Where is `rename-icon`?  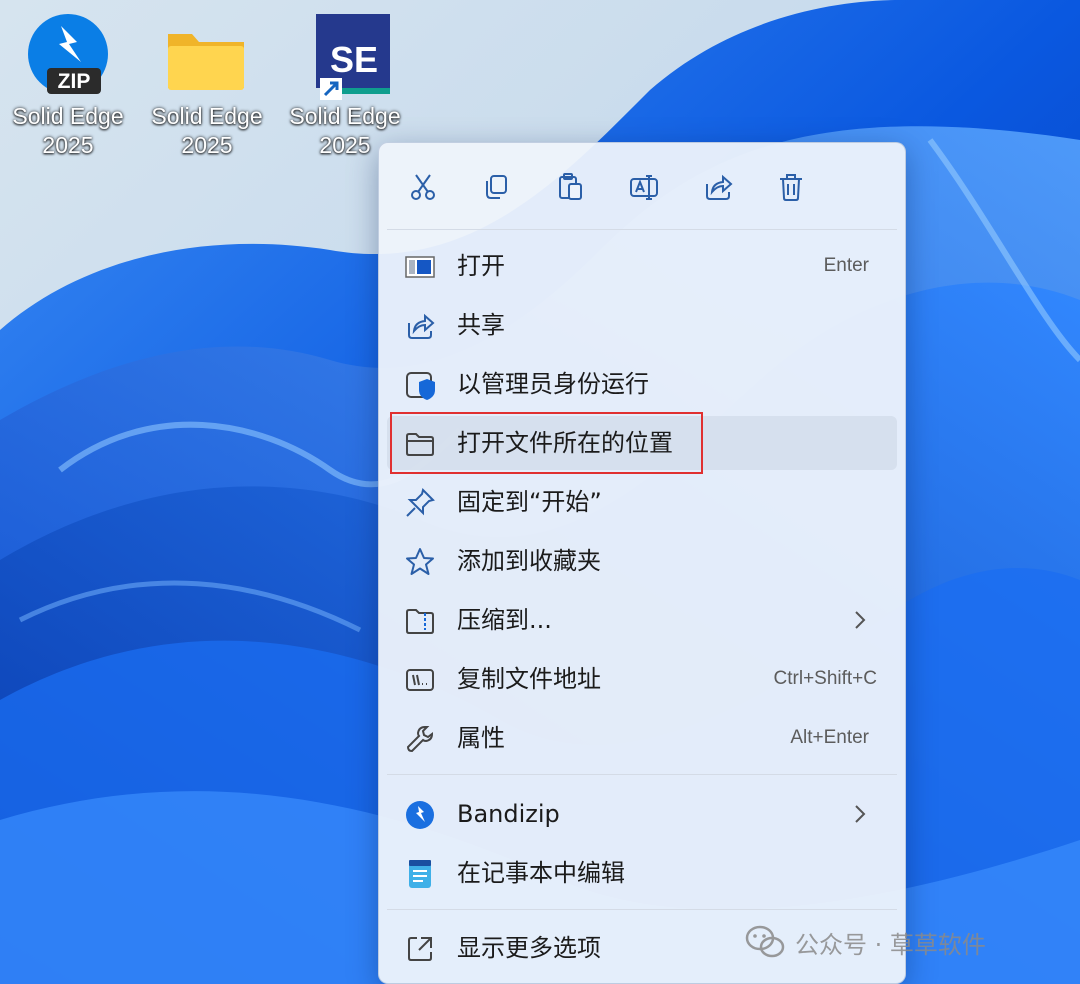
rename-icon is located at coordinates (644, 187).